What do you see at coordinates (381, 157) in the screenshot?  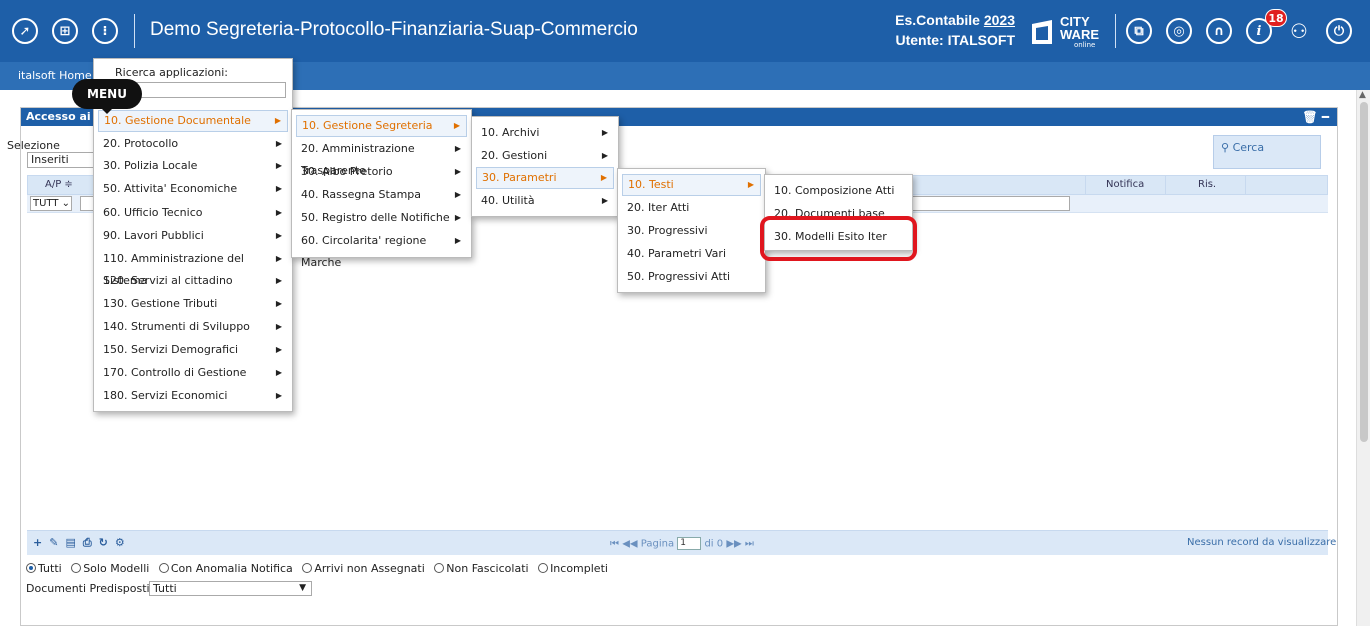 I see `menu2-item: 20. Amministrazione Trasparente ▶` at bounding box center [381, 157].